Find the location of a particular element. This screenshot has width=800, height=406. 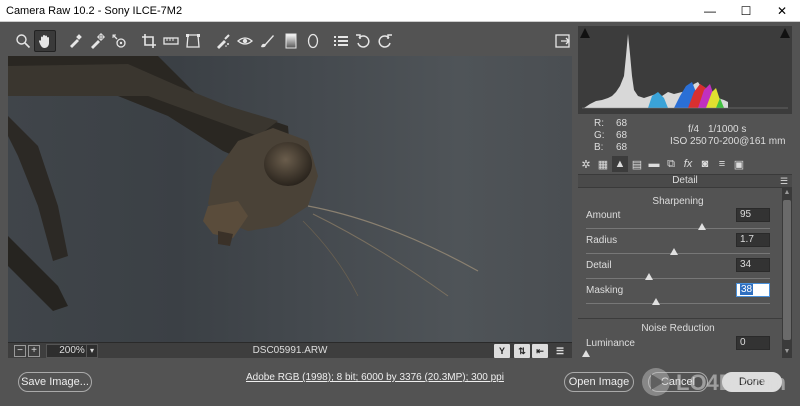

shutter-label: 1/1000 s is located at coordinates (727, 129).